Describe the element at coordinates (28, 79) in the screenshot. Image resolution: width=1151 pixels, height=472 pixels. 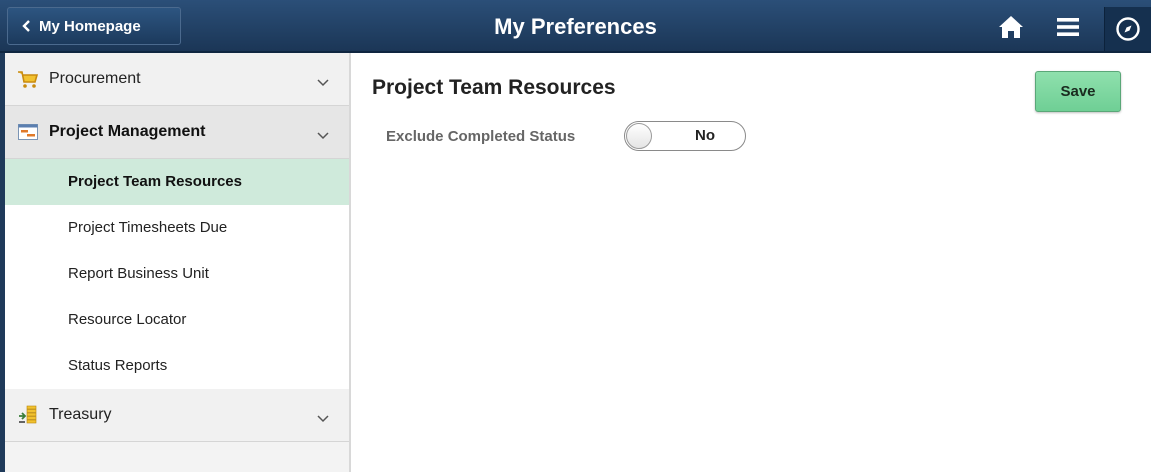
I see `shopping-cart-icon` at that location.